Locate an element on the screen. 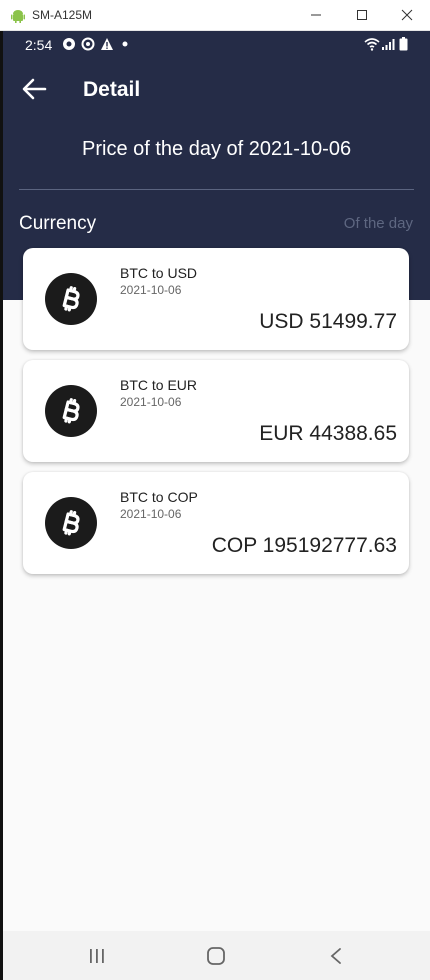  back-button is located at coordinates (336, 956).